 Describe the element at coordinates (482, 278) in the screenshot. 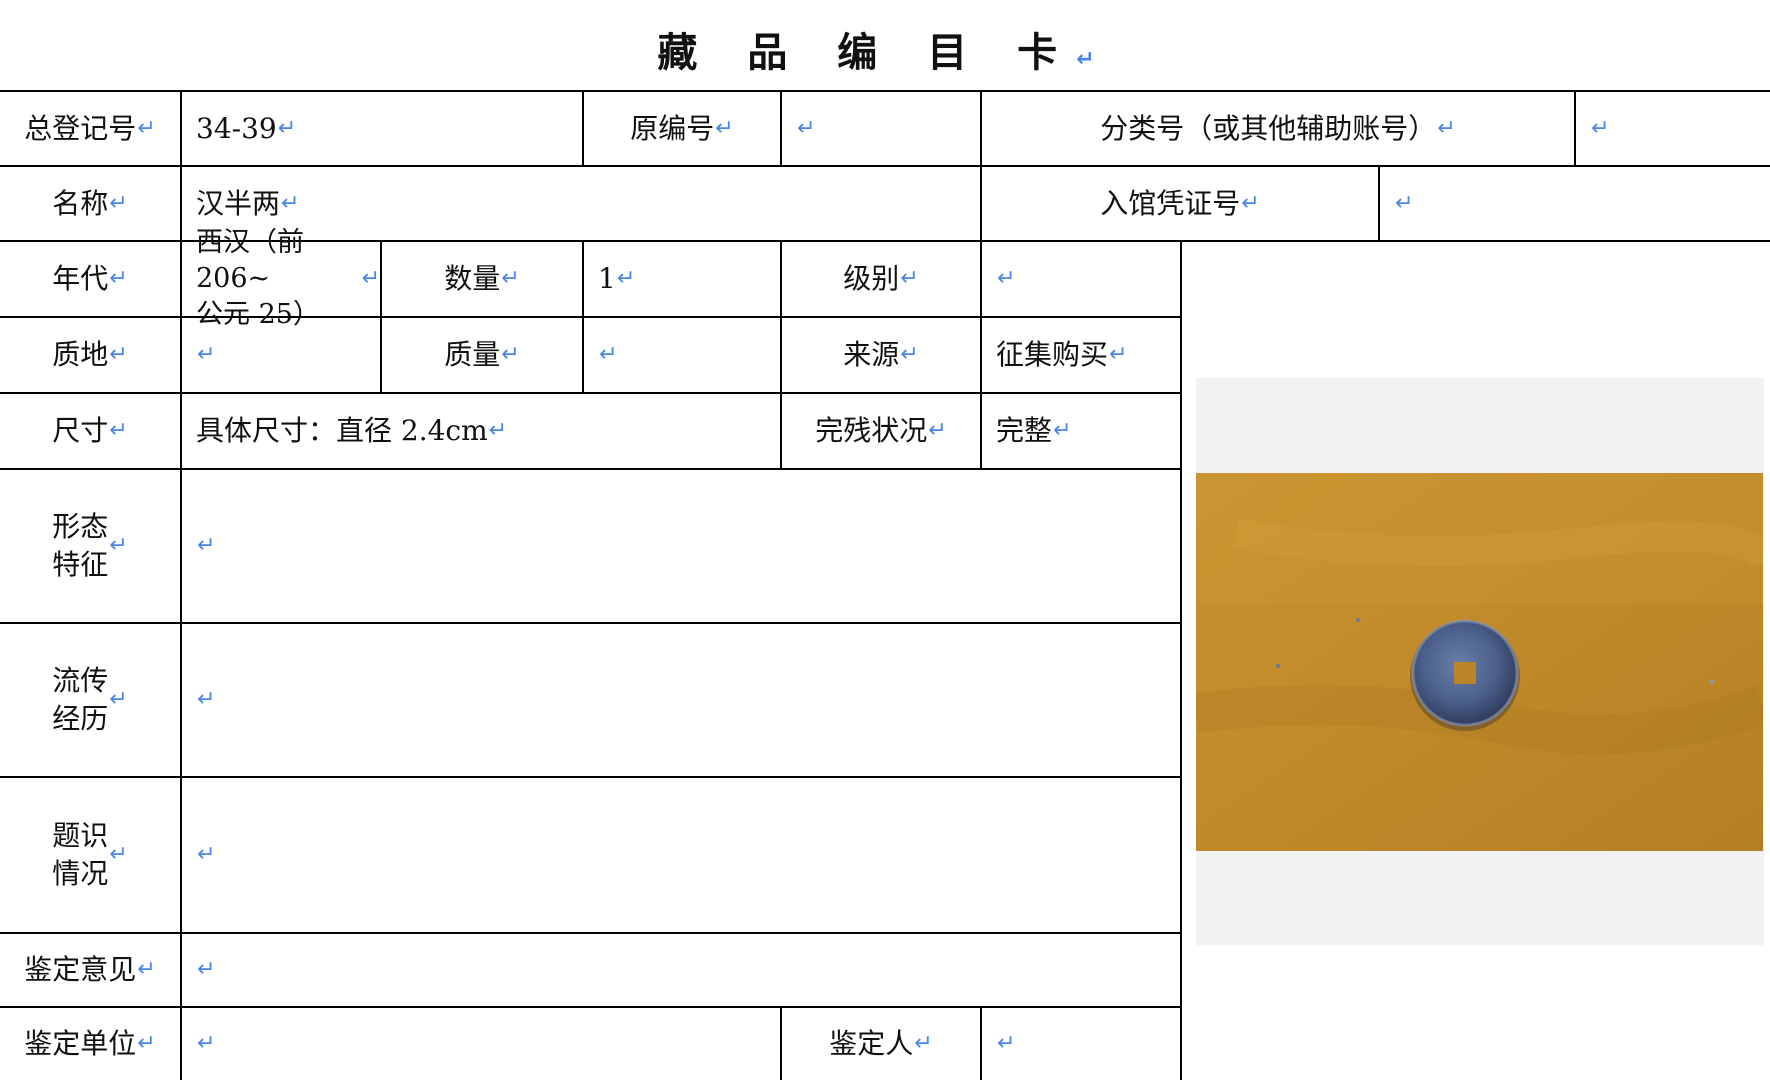

I see `quantity-label: 数量 ↵` at that location.